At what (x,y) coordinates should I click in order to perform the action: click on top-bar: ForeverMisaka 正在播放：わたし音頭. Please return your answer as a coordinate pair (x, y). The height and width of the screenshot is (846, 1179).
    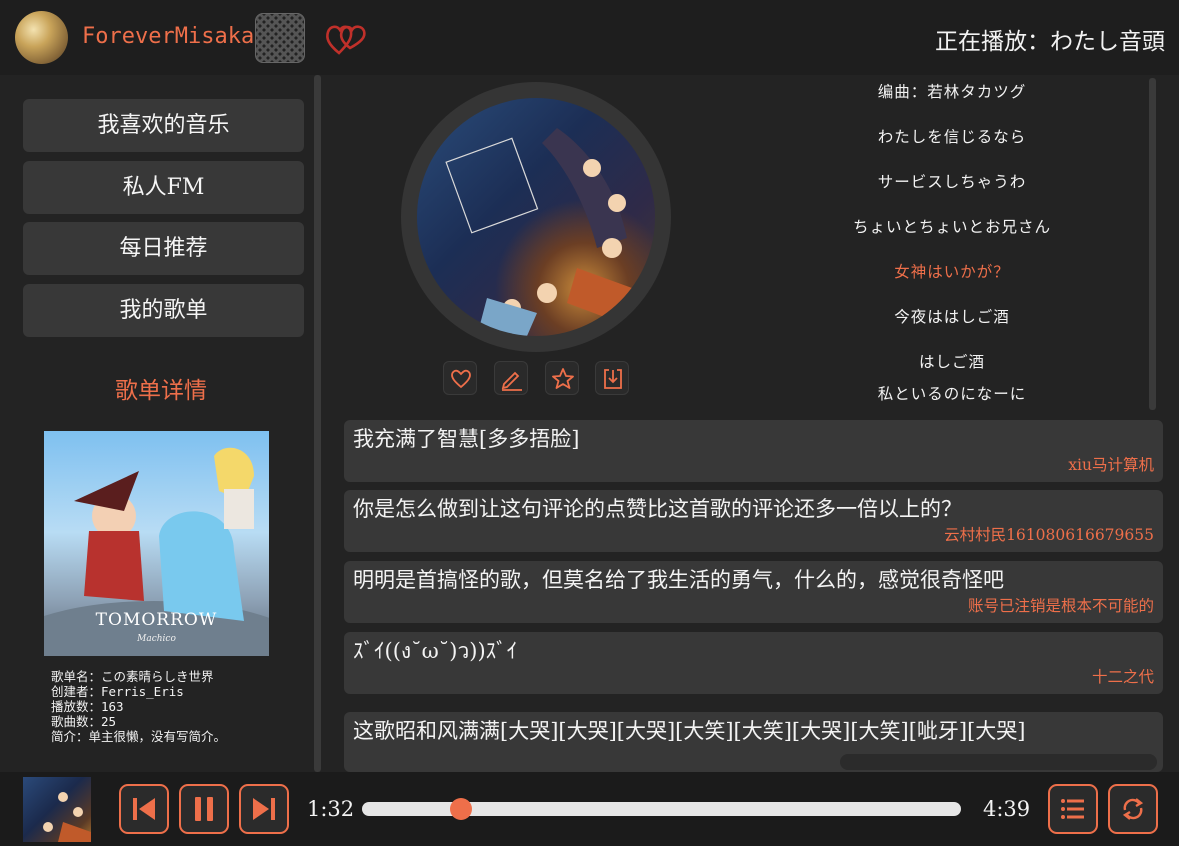
    Looking at the image, I should click on (589, 37).